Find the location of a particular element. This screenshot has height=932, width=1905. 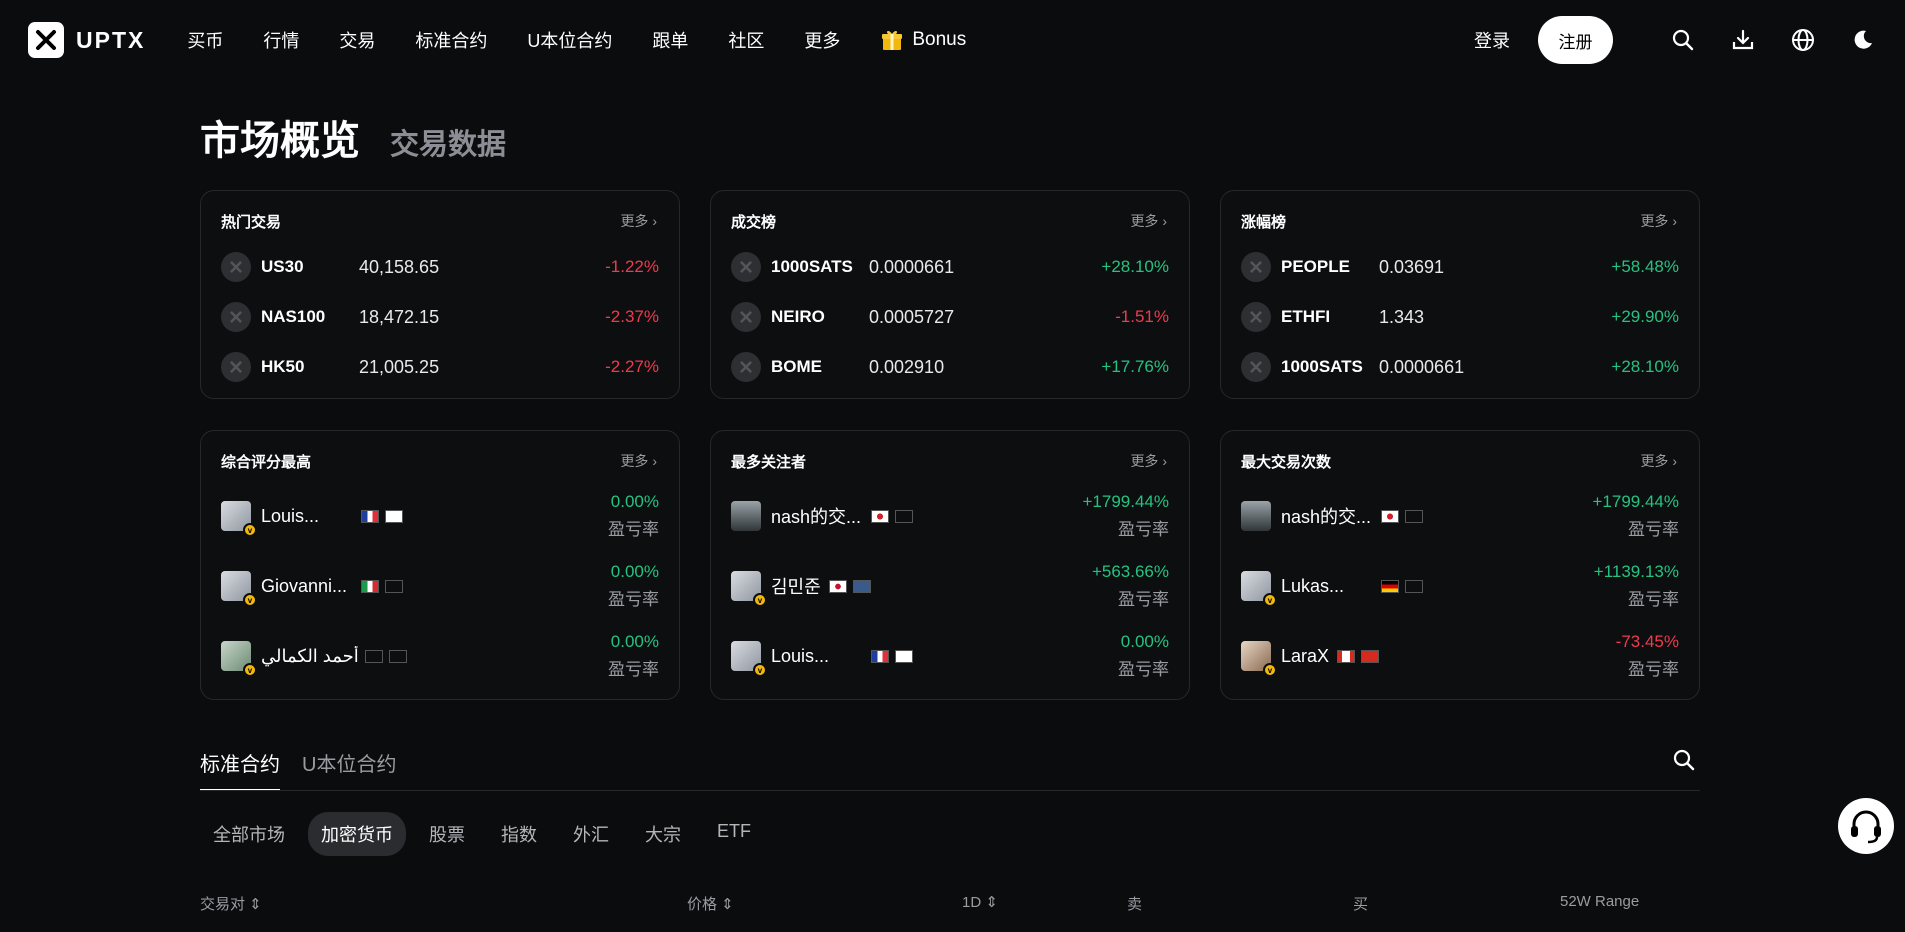

column-header-pair: 交易对 ⇕ is located at coordinates (231, 903).